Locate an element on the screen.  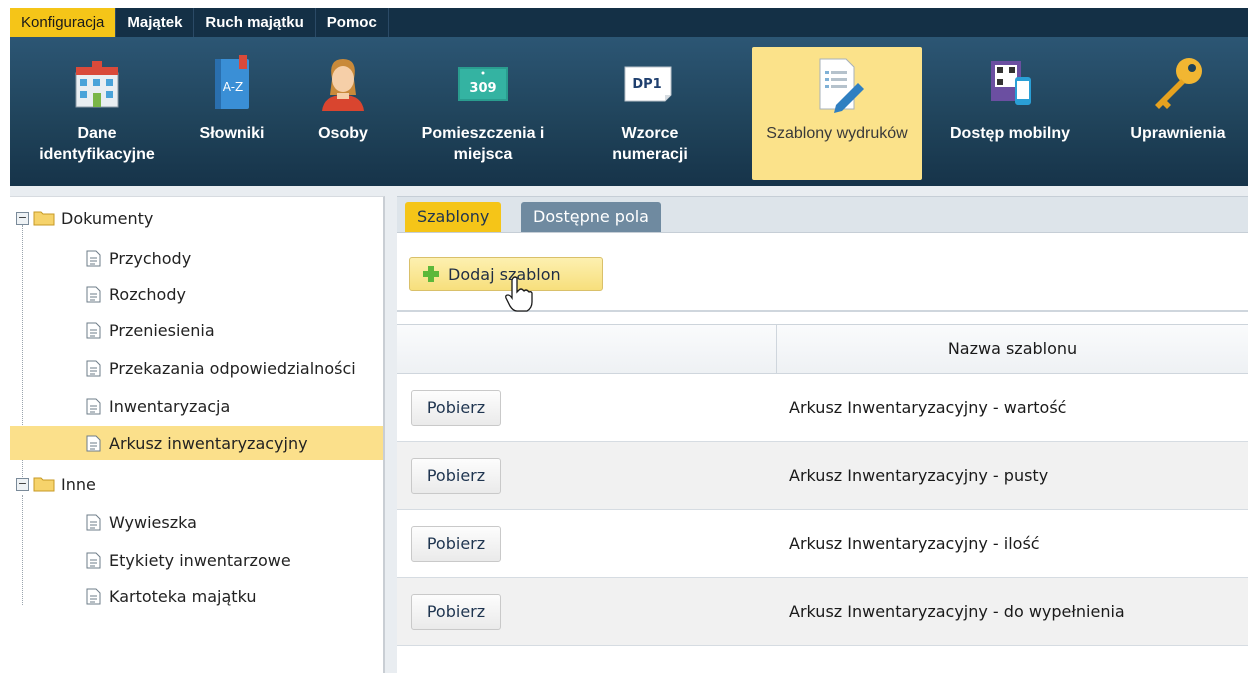
menu-item-ruch-majatku: Ruch majątku is located at coordinates (255, 22).